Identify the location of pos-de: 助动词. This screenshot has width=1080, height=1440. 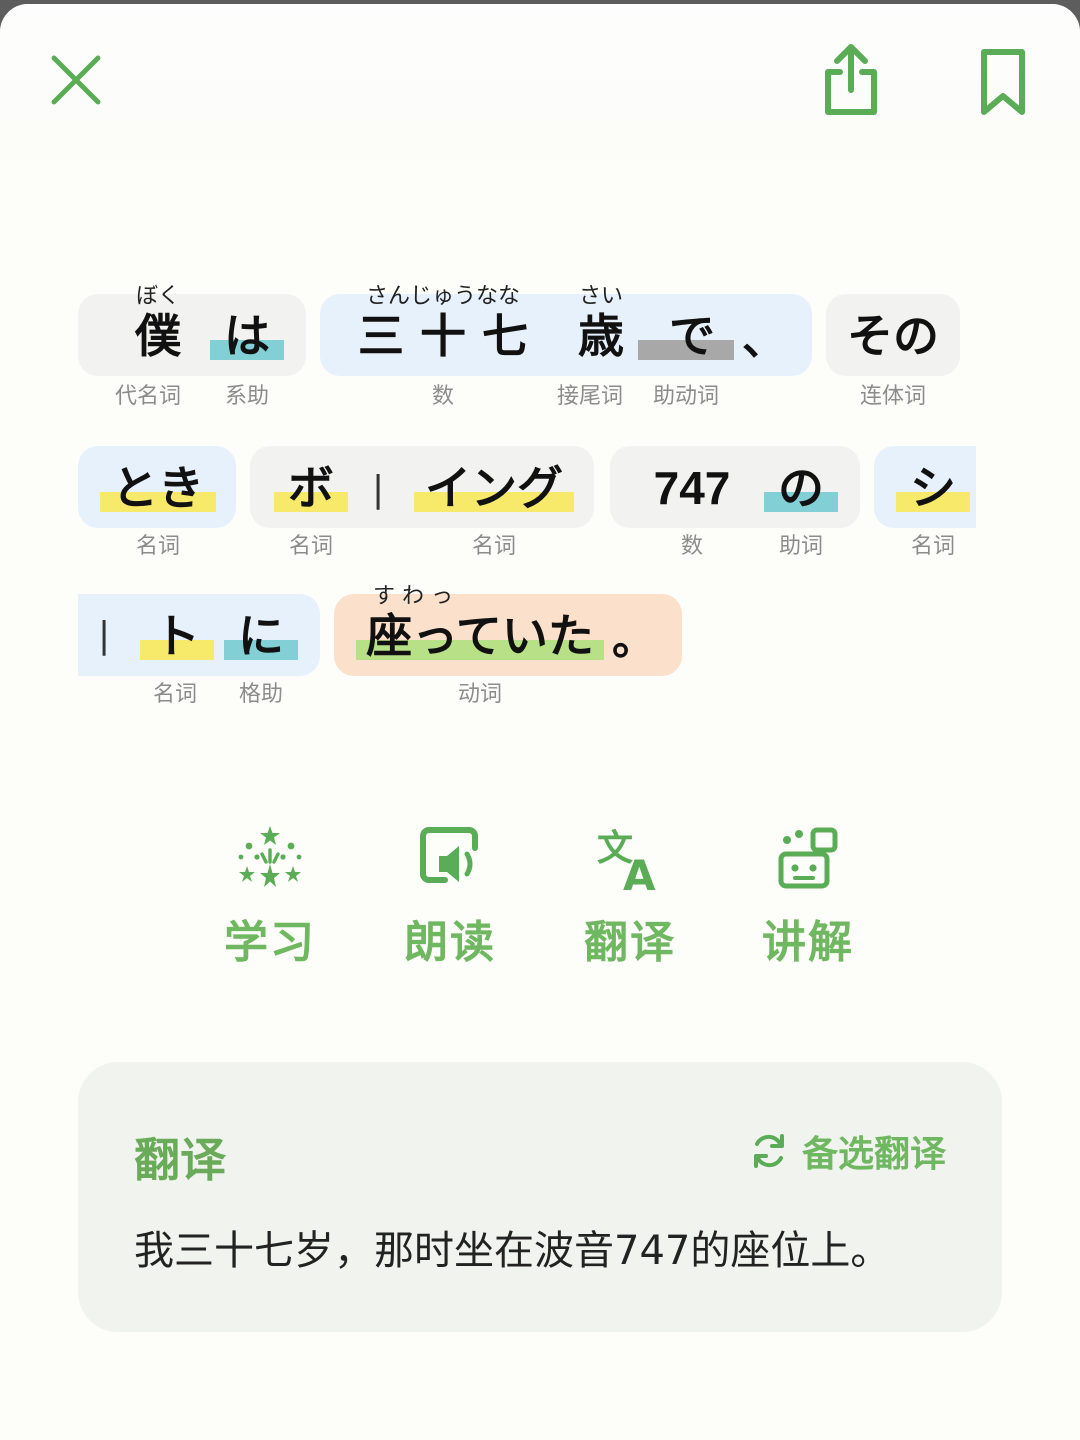
(685, 396).